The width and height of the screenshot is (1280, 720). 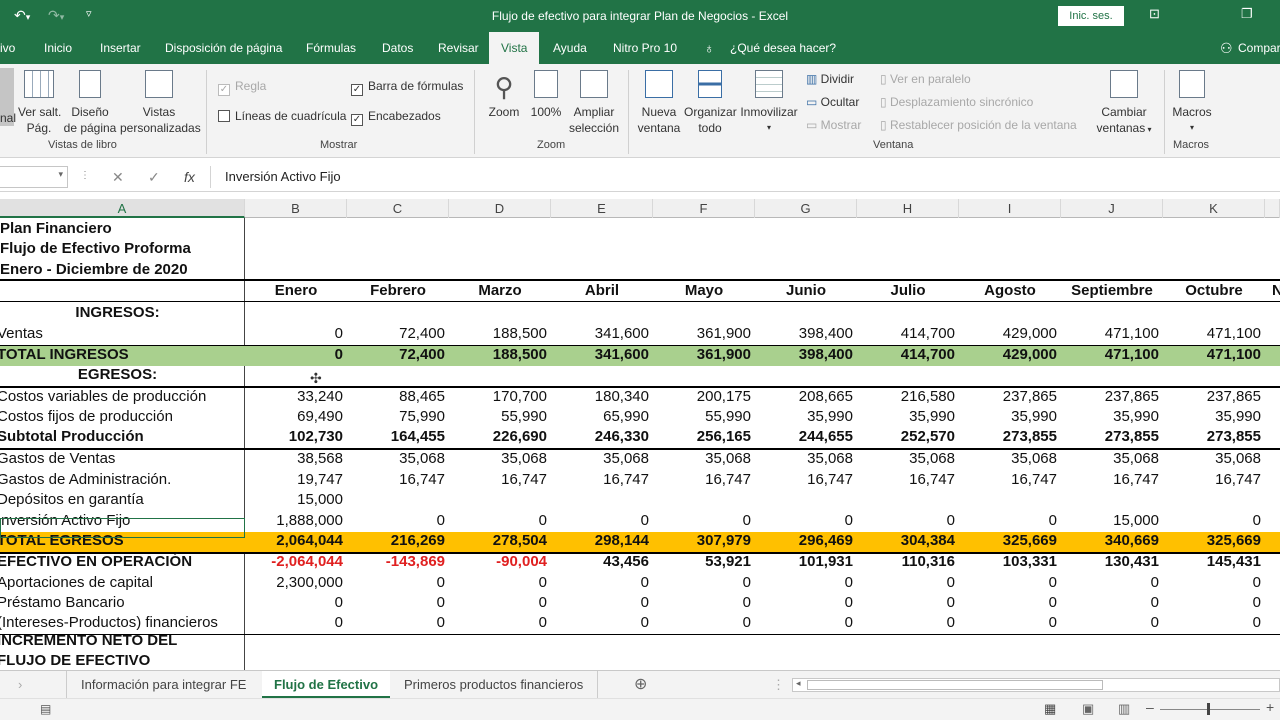 What do you see at coordinates (331, 48) in the screenshot?
I see `tab-formulas: Fórmulas` at bounding box center [331, 48].